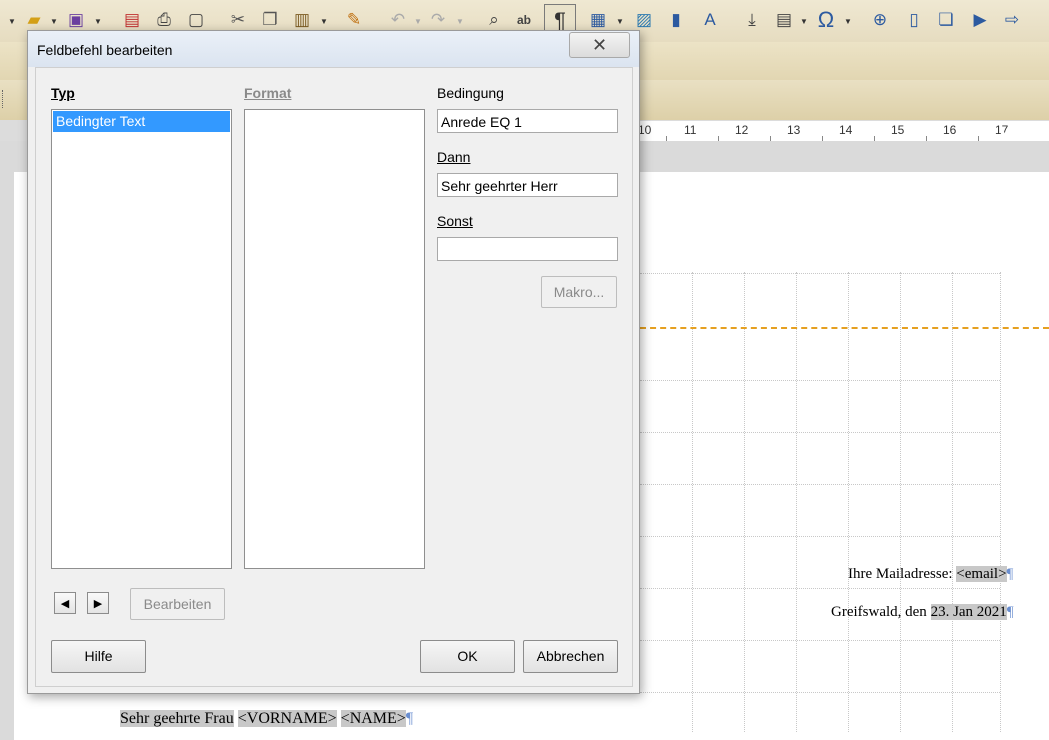 This screenshot has width=1049, height=740. What do you see at coordinates (34, 20) in the screenshot?
I see `open-icon: ▰` at bounding box center [34, 20].